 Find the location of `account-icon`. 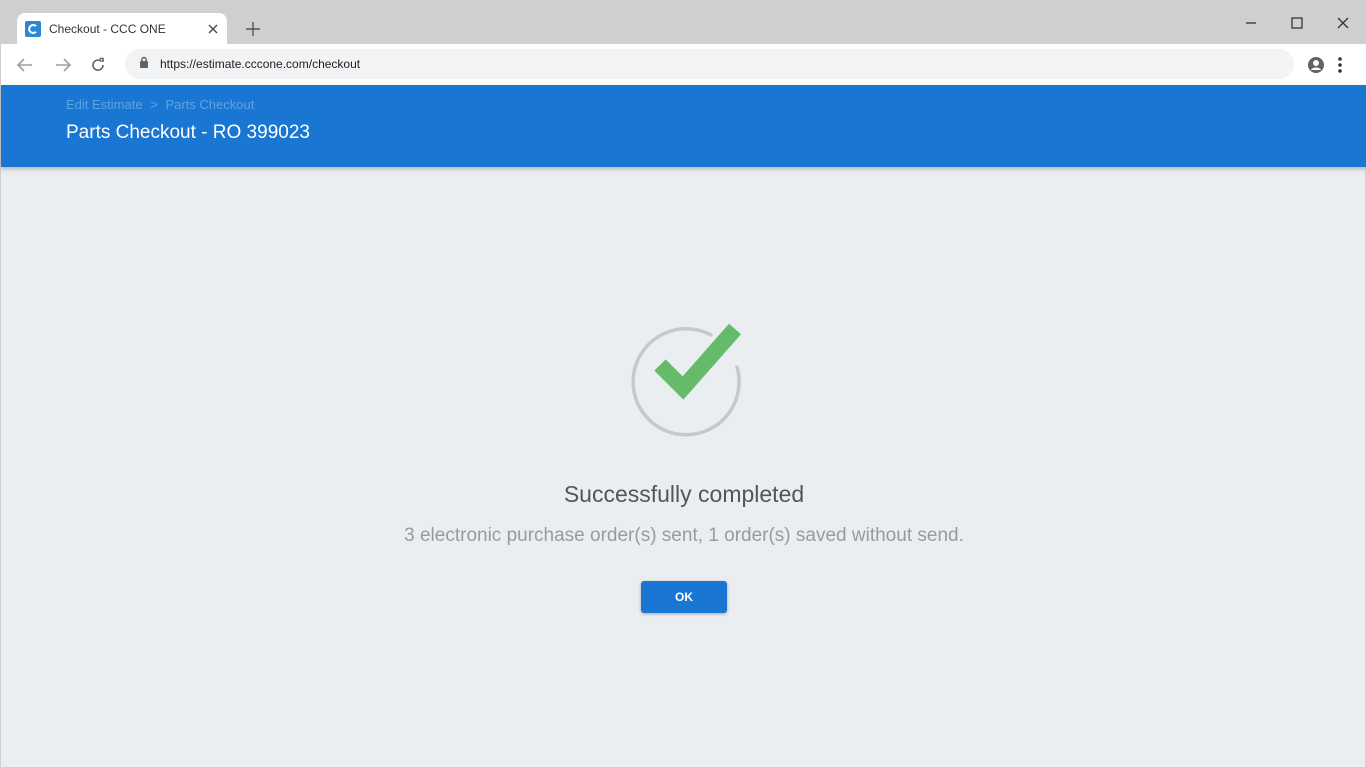

account-icon is located at coordinates (1316, 65).